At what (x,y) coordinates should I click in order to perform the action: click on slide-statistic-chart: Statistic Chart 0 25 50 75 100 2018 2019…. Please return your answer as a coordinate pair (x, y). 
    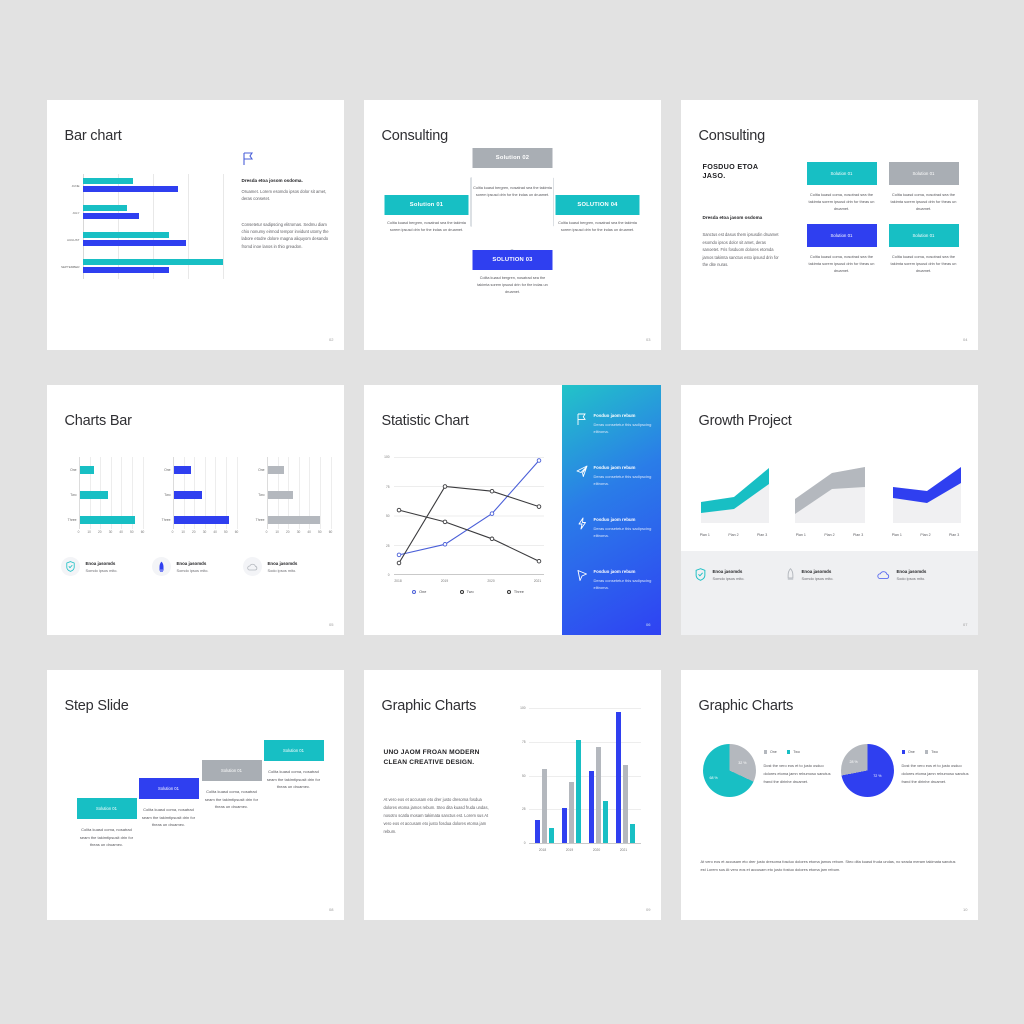
    Looking at the image, I should click on (512, 510).